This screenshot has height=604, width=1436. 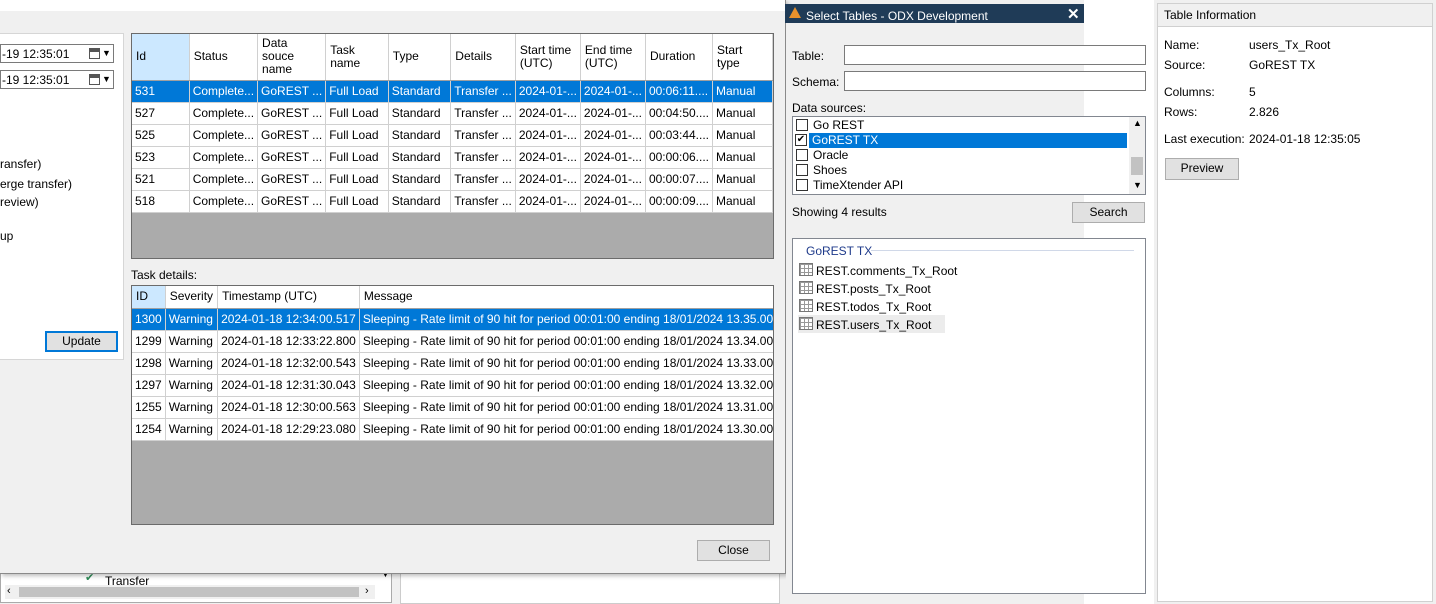 What do you see at coordinates (679, 57) in the screenshot?
I see `column-header-duration: Duration` at bounding box center [679, 57].